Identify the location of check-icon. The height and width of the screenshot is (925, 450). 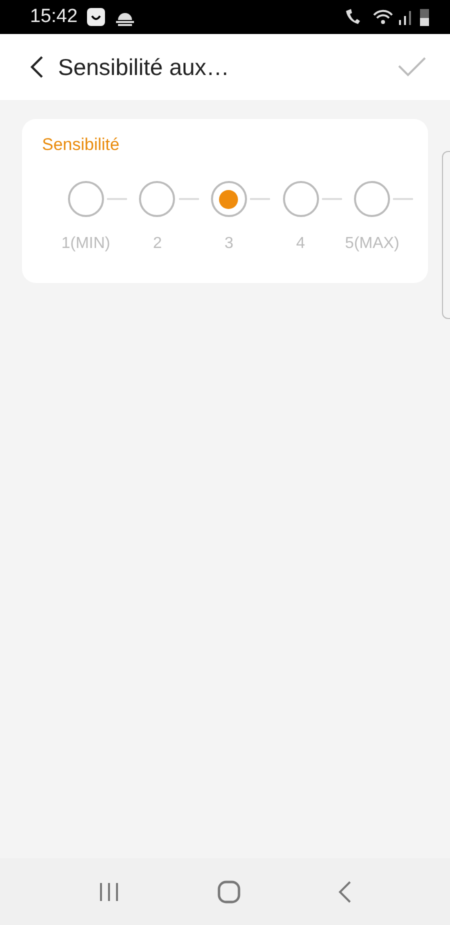
(412, 67).